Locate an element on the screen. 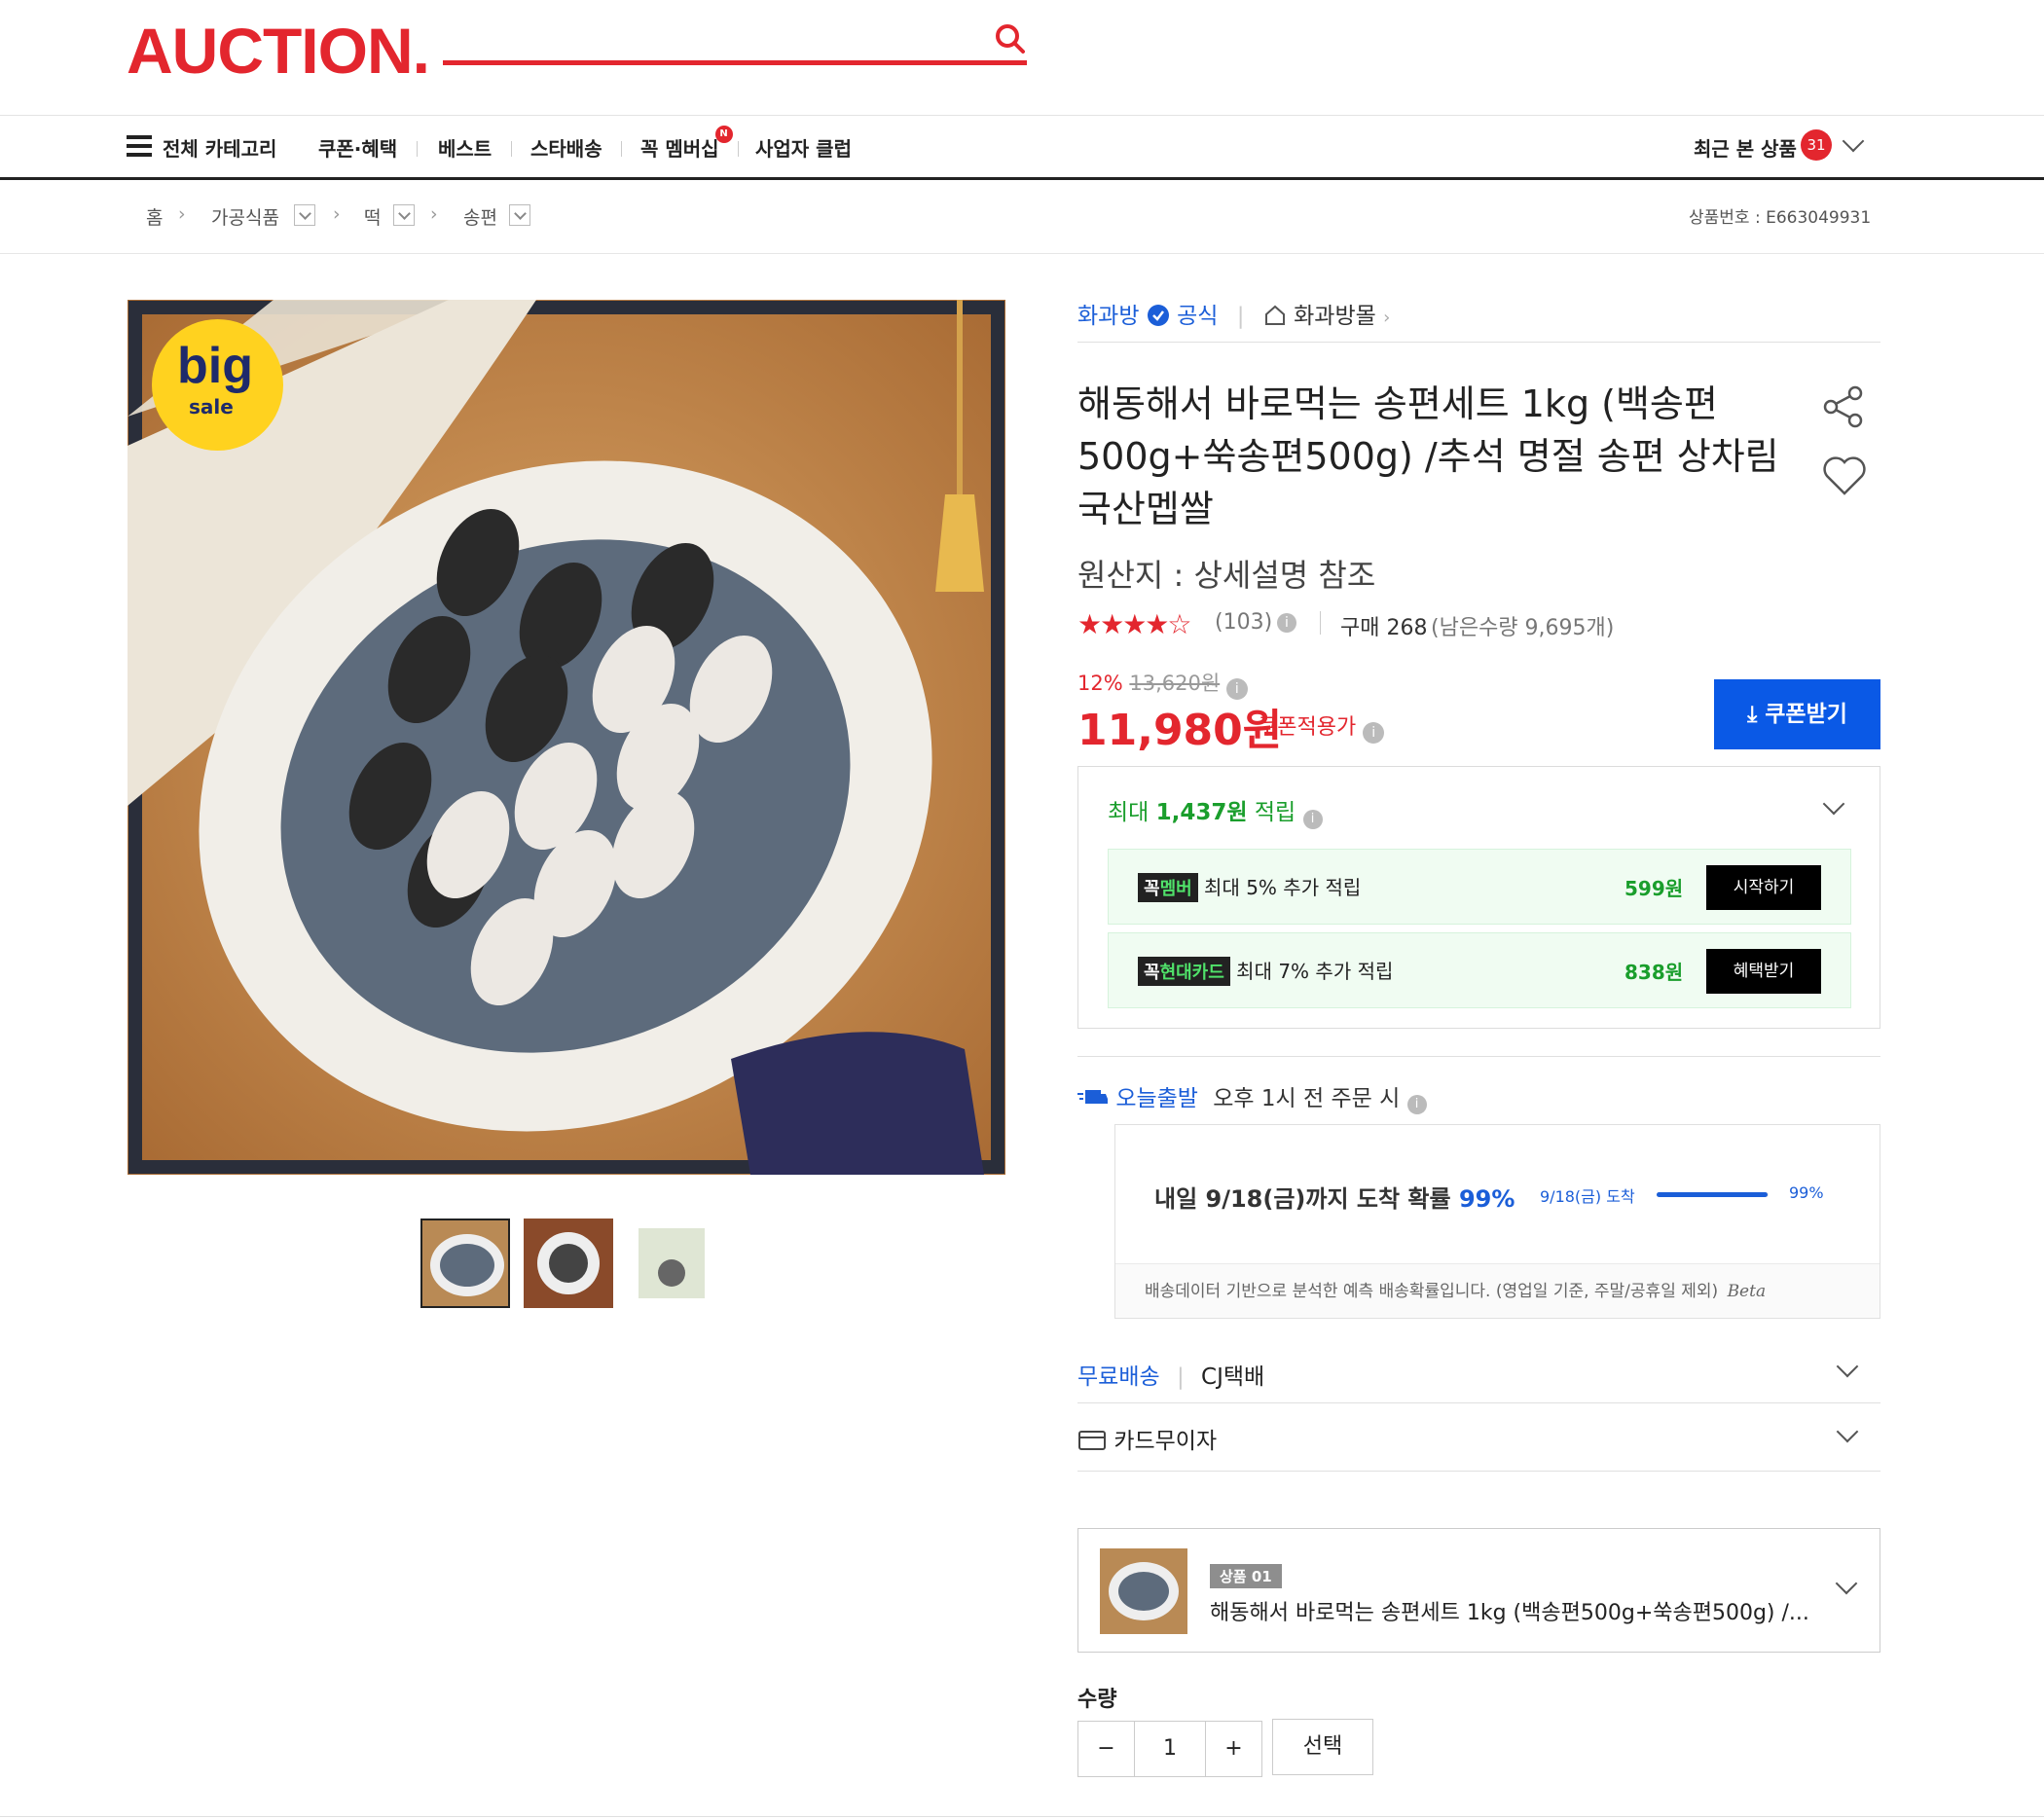 This screenshot has width=2044, height=1819. quantity-stepper: − 1 + is located at coordinates (1170, 1749).